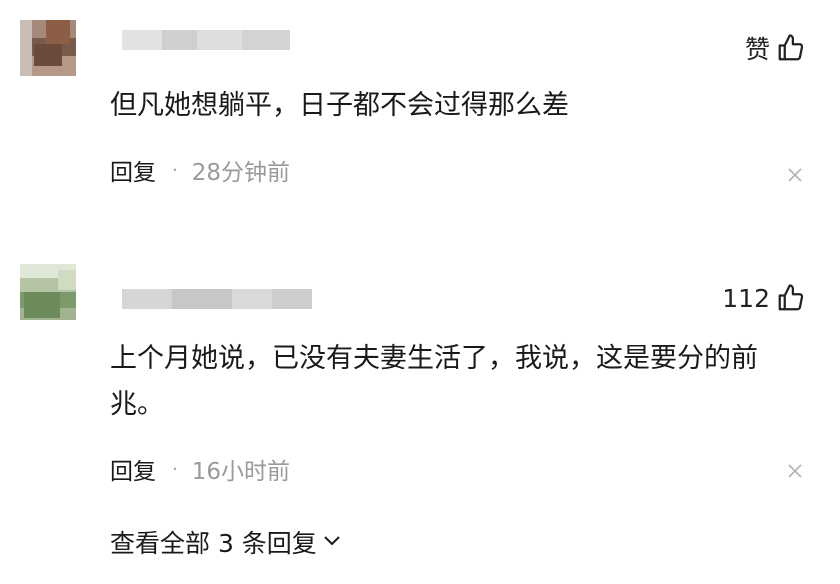 The width and height of the screenshot is (840, 584). What do you see at coordinates (217, 299) in the screenshot?
I see `username-blurred` at bounding box center [217, 299].